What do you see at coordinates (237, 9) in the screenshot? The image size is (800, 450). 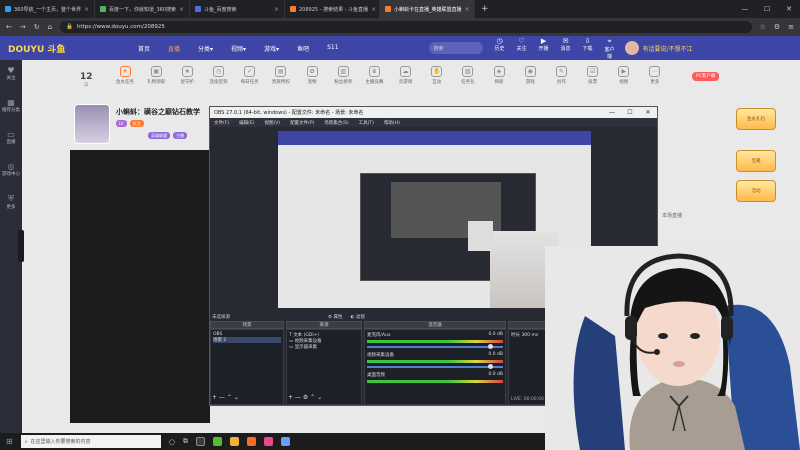 I see `browser-tab: 斗鱼_百度搜索 ×` at bounding box center [237, 9].